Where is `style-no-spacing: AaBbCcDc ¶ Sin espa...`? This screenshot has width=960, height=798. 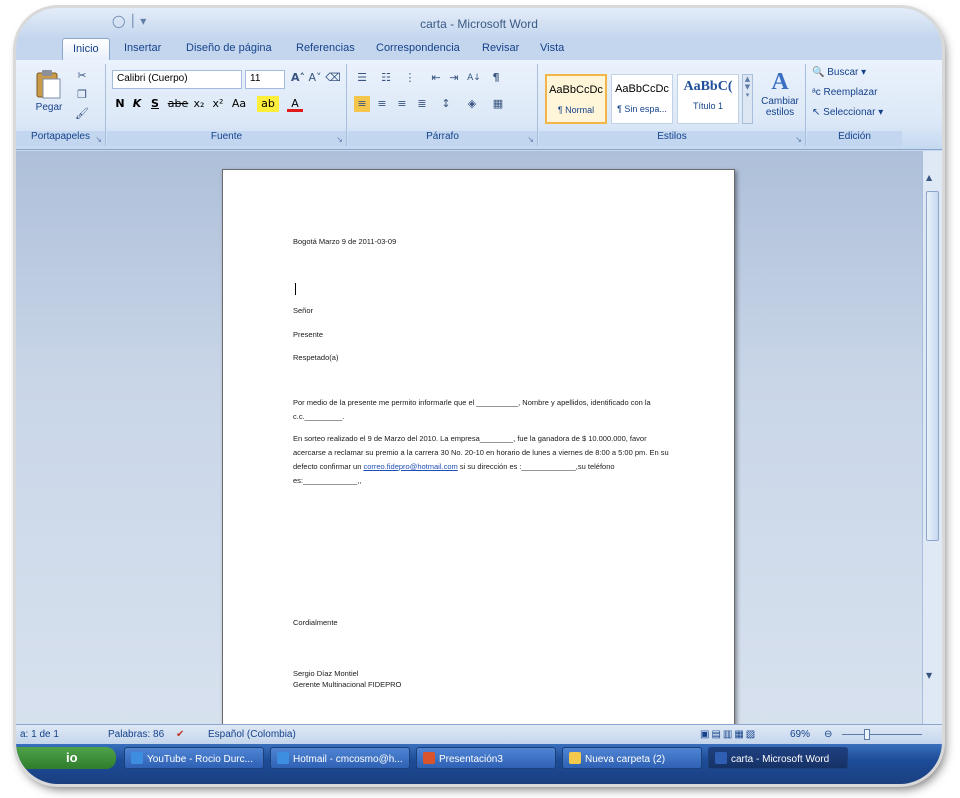 style-no-spacing: AaBbCcDc ¶ Sin espa... is located at coordinates (642, 99).